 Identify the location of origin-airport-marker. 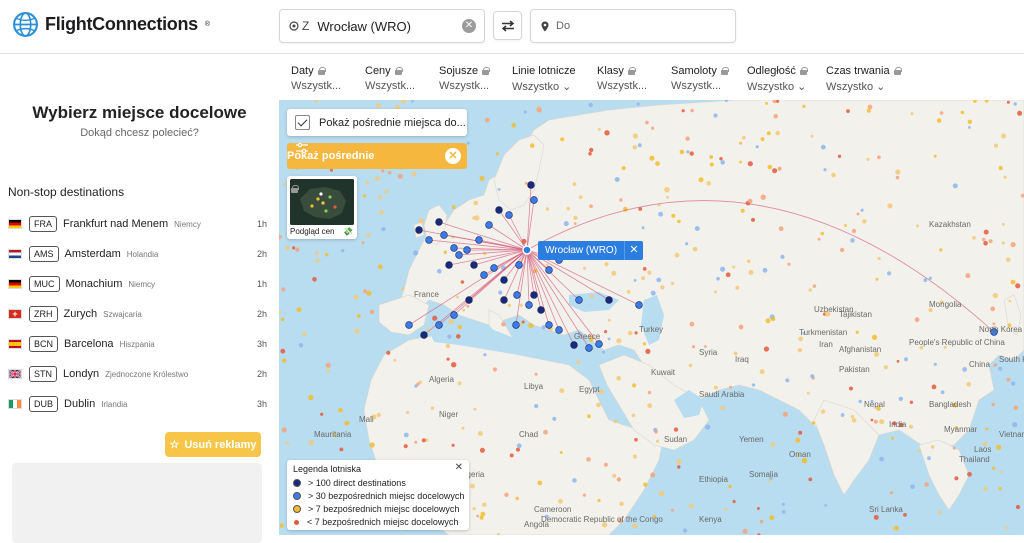
(527, 250).